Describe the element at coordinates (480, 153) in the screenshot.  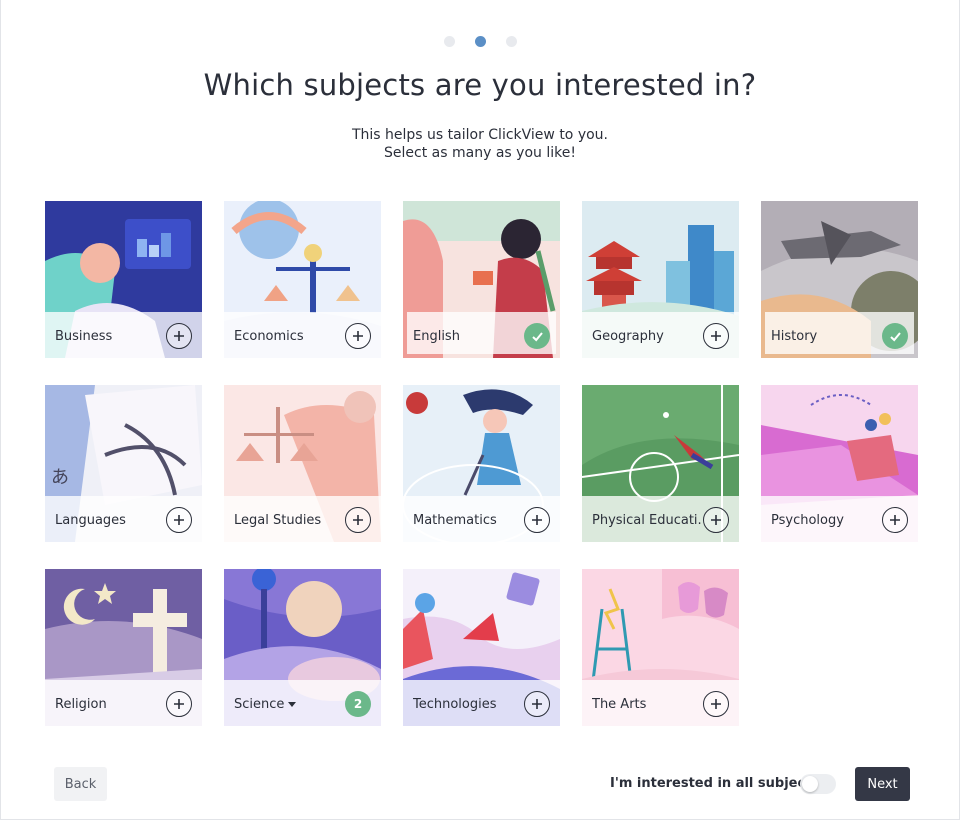
I see `subtitle-line-2: Select as many as you like!` at that location.